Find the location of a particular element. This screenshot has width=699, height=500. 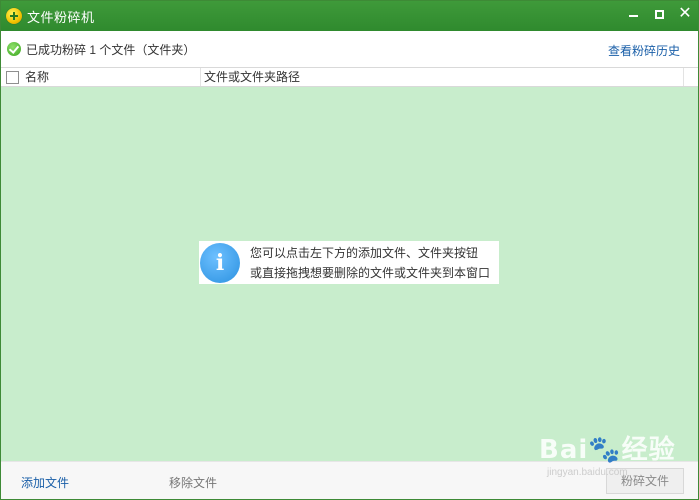

column-header-path: 文件或文件夹路径 is located at coordinates (252, 77).